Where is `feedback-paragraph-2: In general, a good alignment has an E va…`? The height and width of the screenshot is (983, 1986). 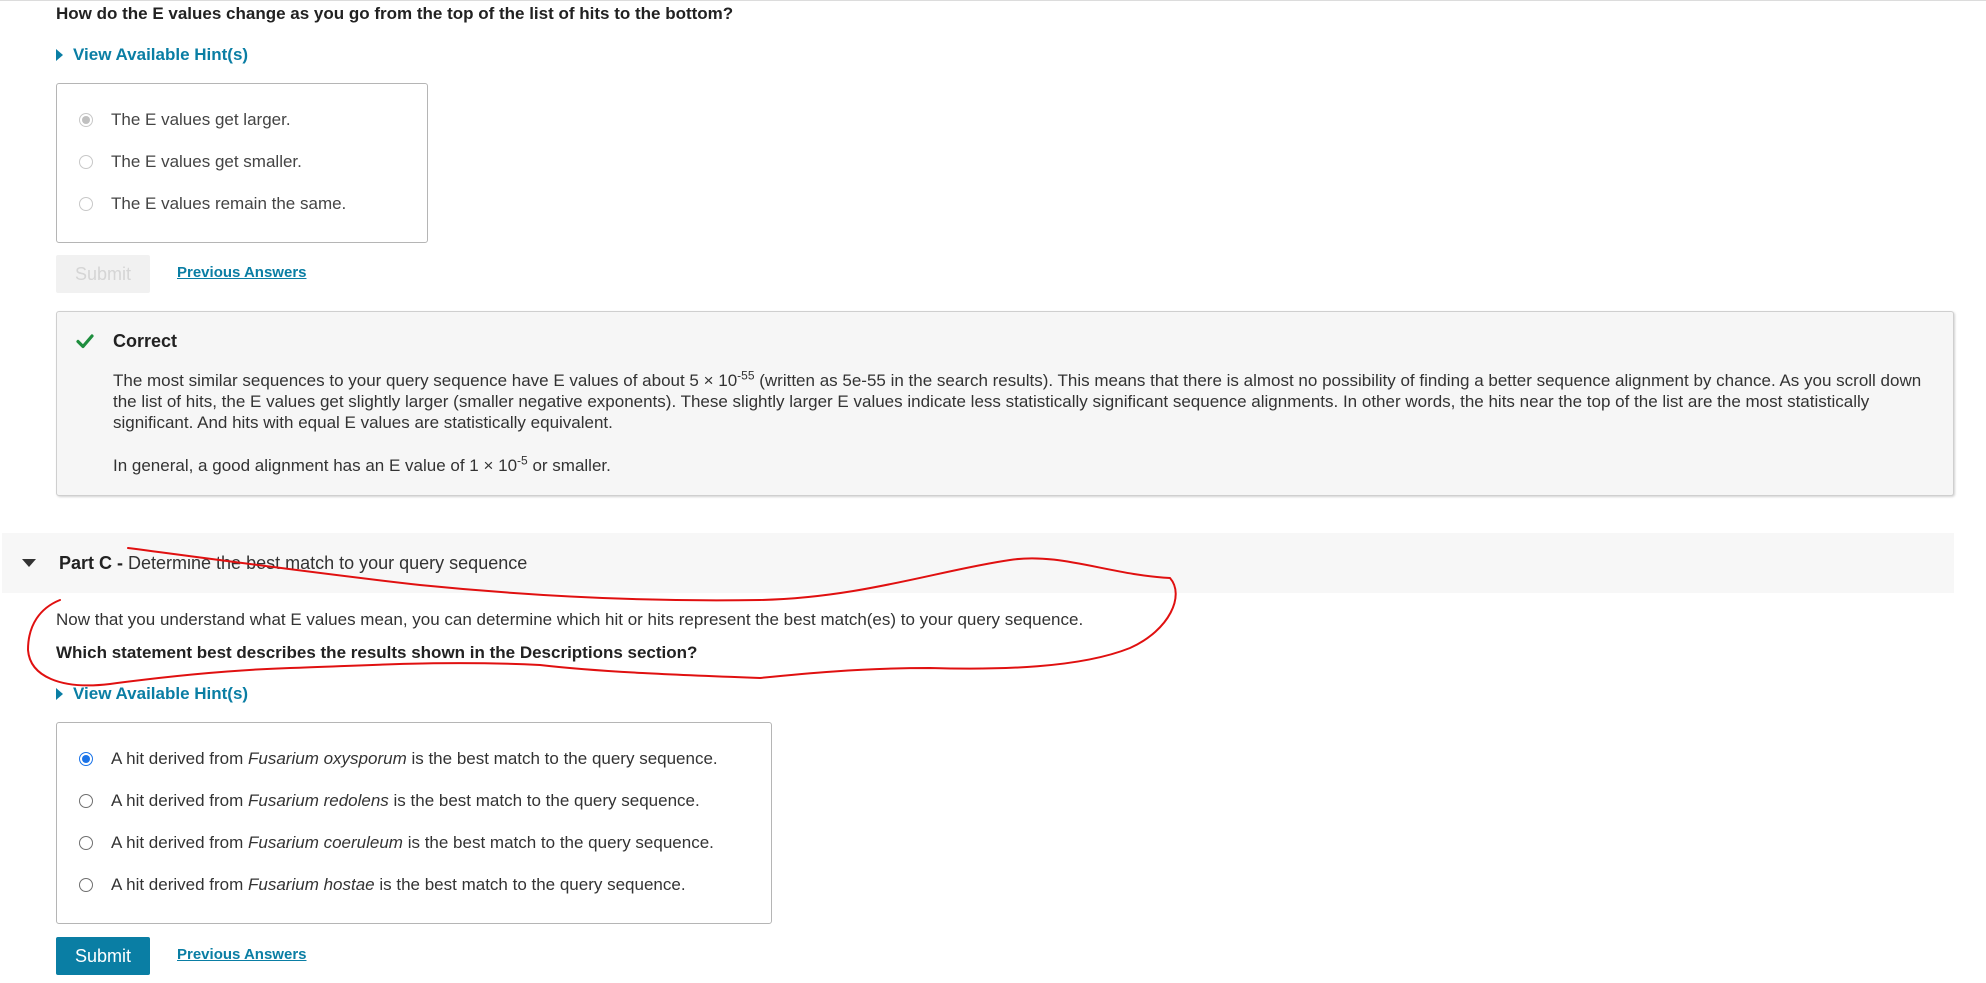
feedback-paragraph-2: In general, a good alignment has an E va… is located at coordinates (362, 464).